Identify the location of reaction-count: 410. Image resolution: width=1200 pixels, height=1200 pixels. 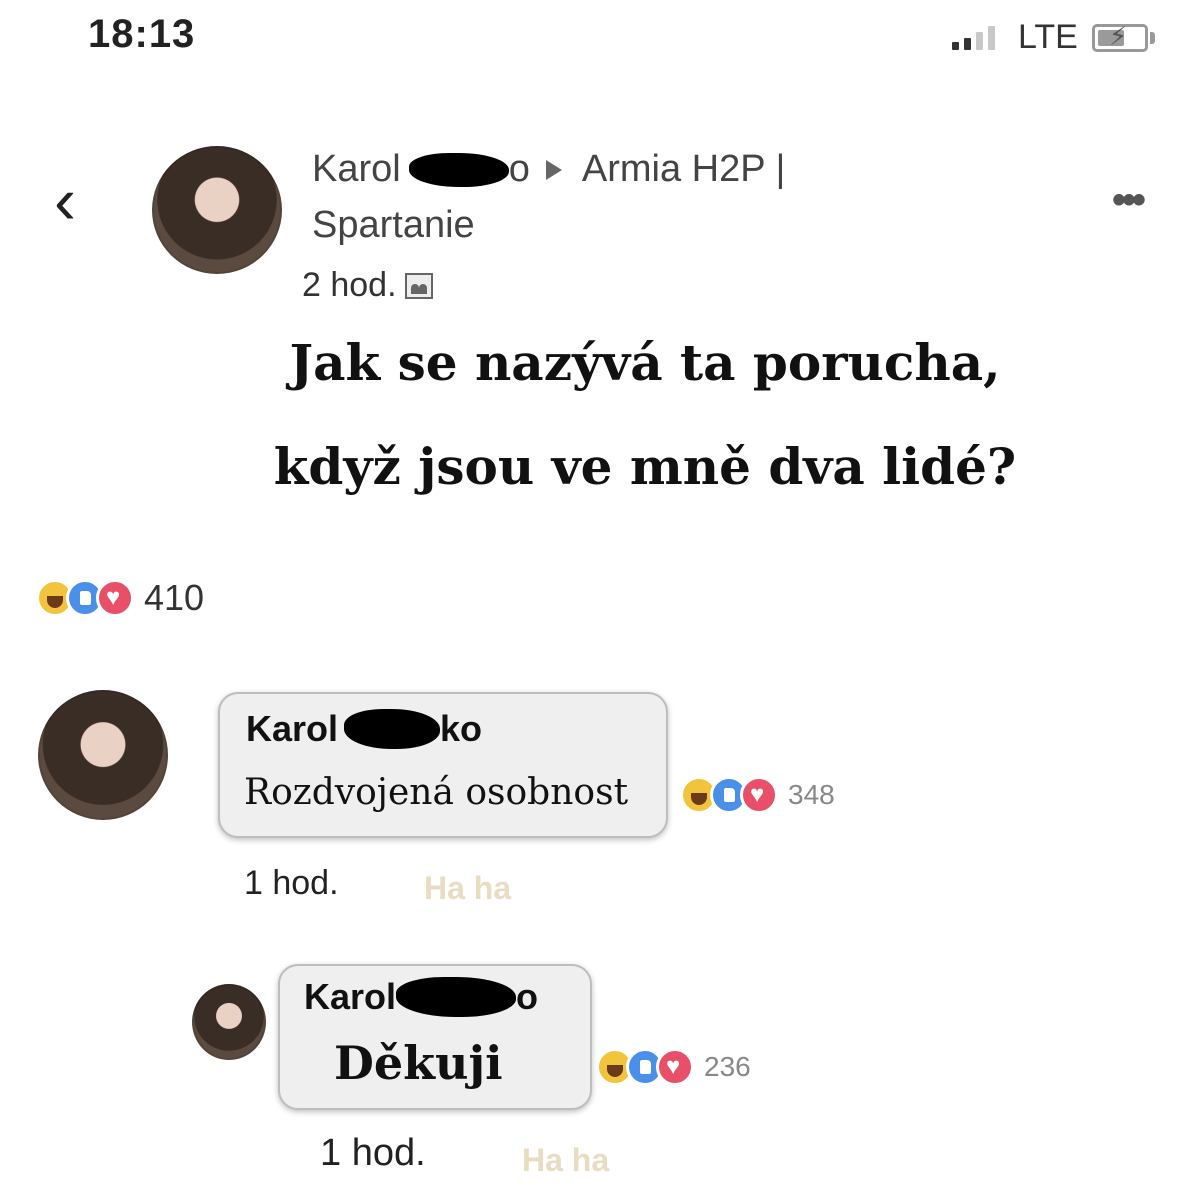
(174, 597).